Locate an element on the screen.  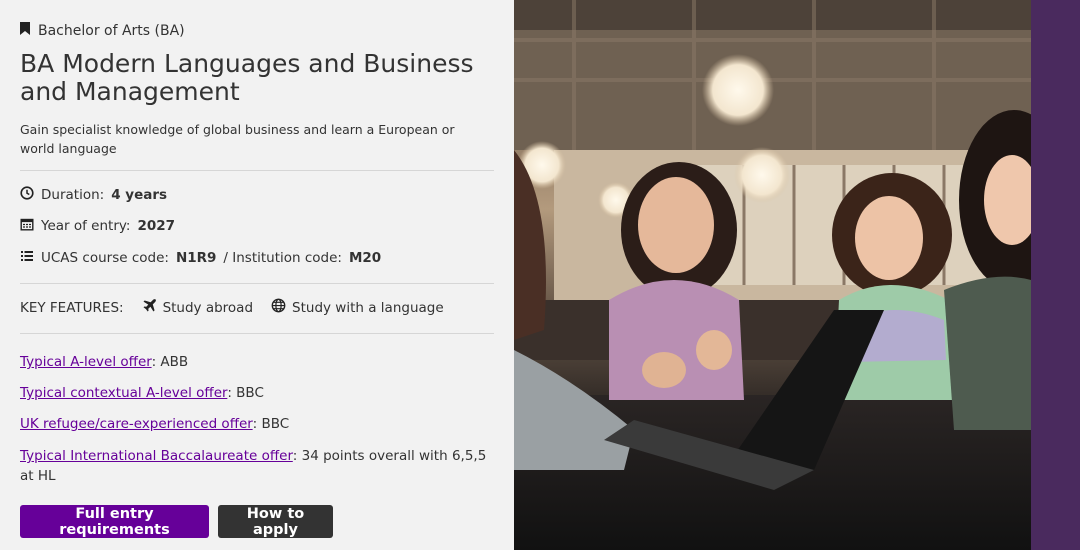
full-entry-requirements-button: Full entry requirements is located at coordinates (114, 521).